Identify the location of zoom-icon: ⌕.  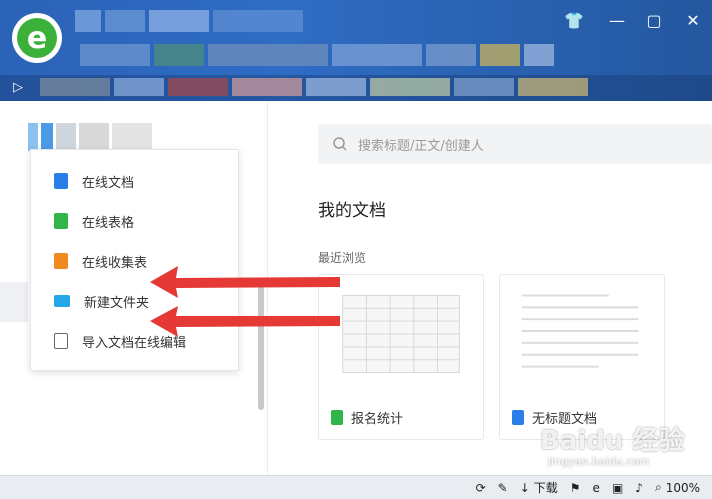
(658, 487).